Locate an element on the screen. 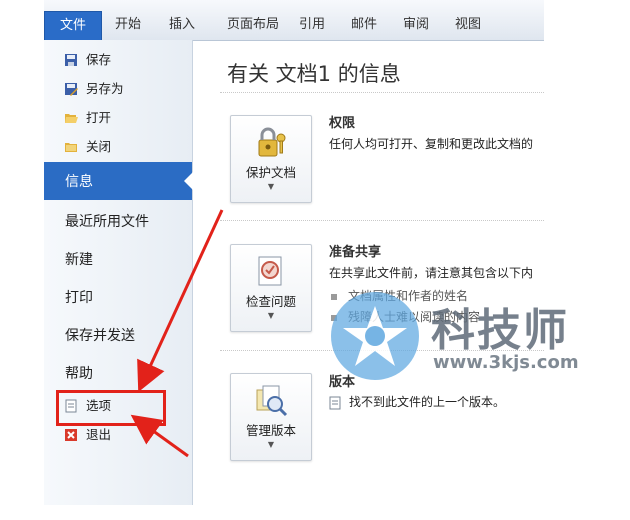  annotation-arrows is located at coordinates (177, 333).